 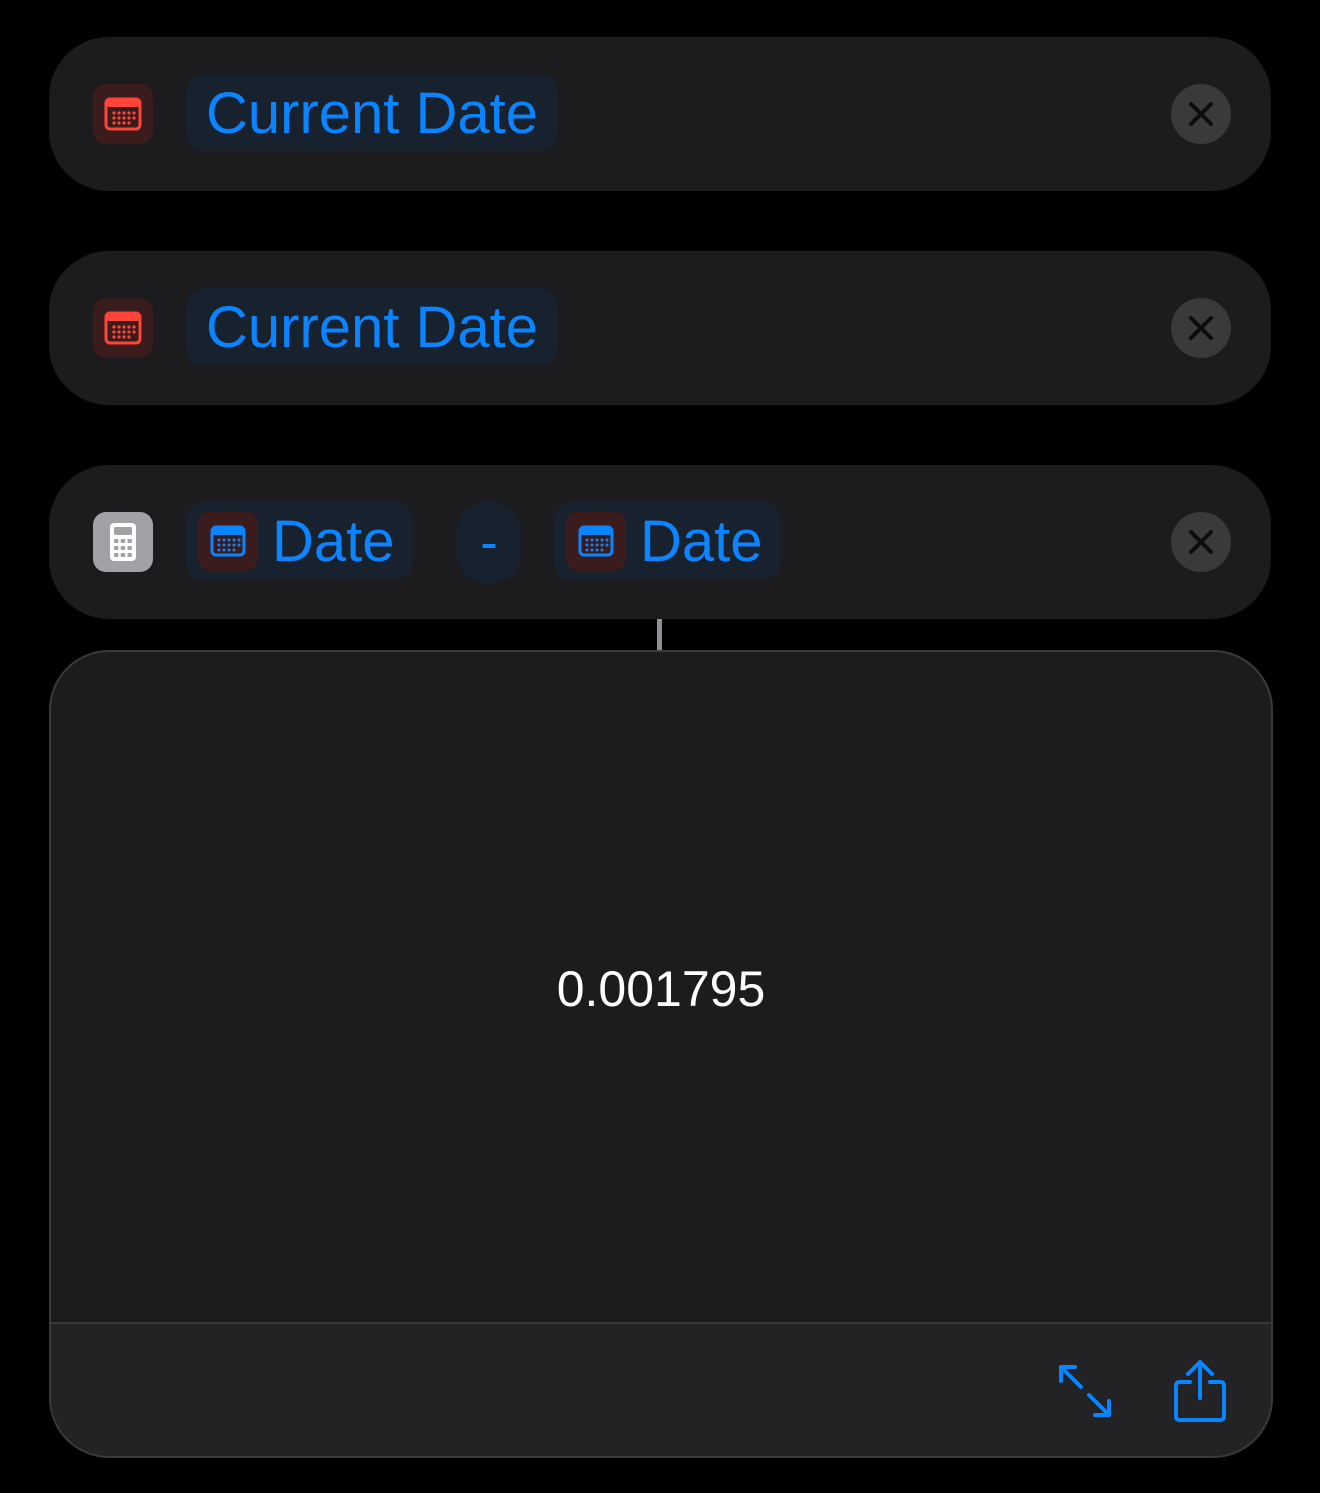 I want to click on expand-icon, so click(x=1085, y=1391).